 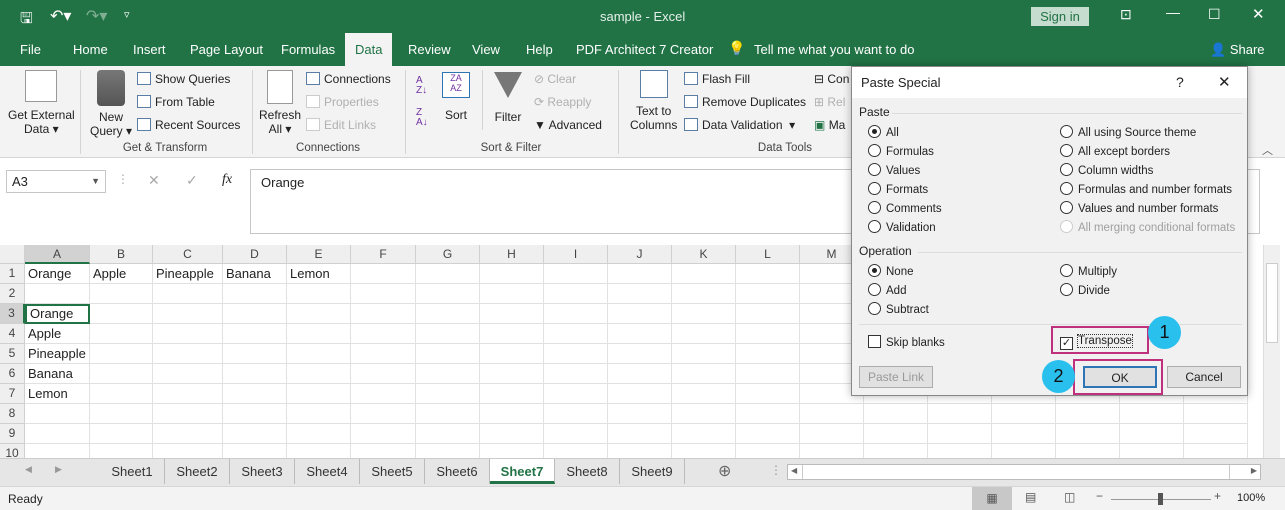 What do you see at coordinates (280, 103) in the screenshot?
I see `refresh-all-button: Refresh All ▾` at bounding box center [280, 103].